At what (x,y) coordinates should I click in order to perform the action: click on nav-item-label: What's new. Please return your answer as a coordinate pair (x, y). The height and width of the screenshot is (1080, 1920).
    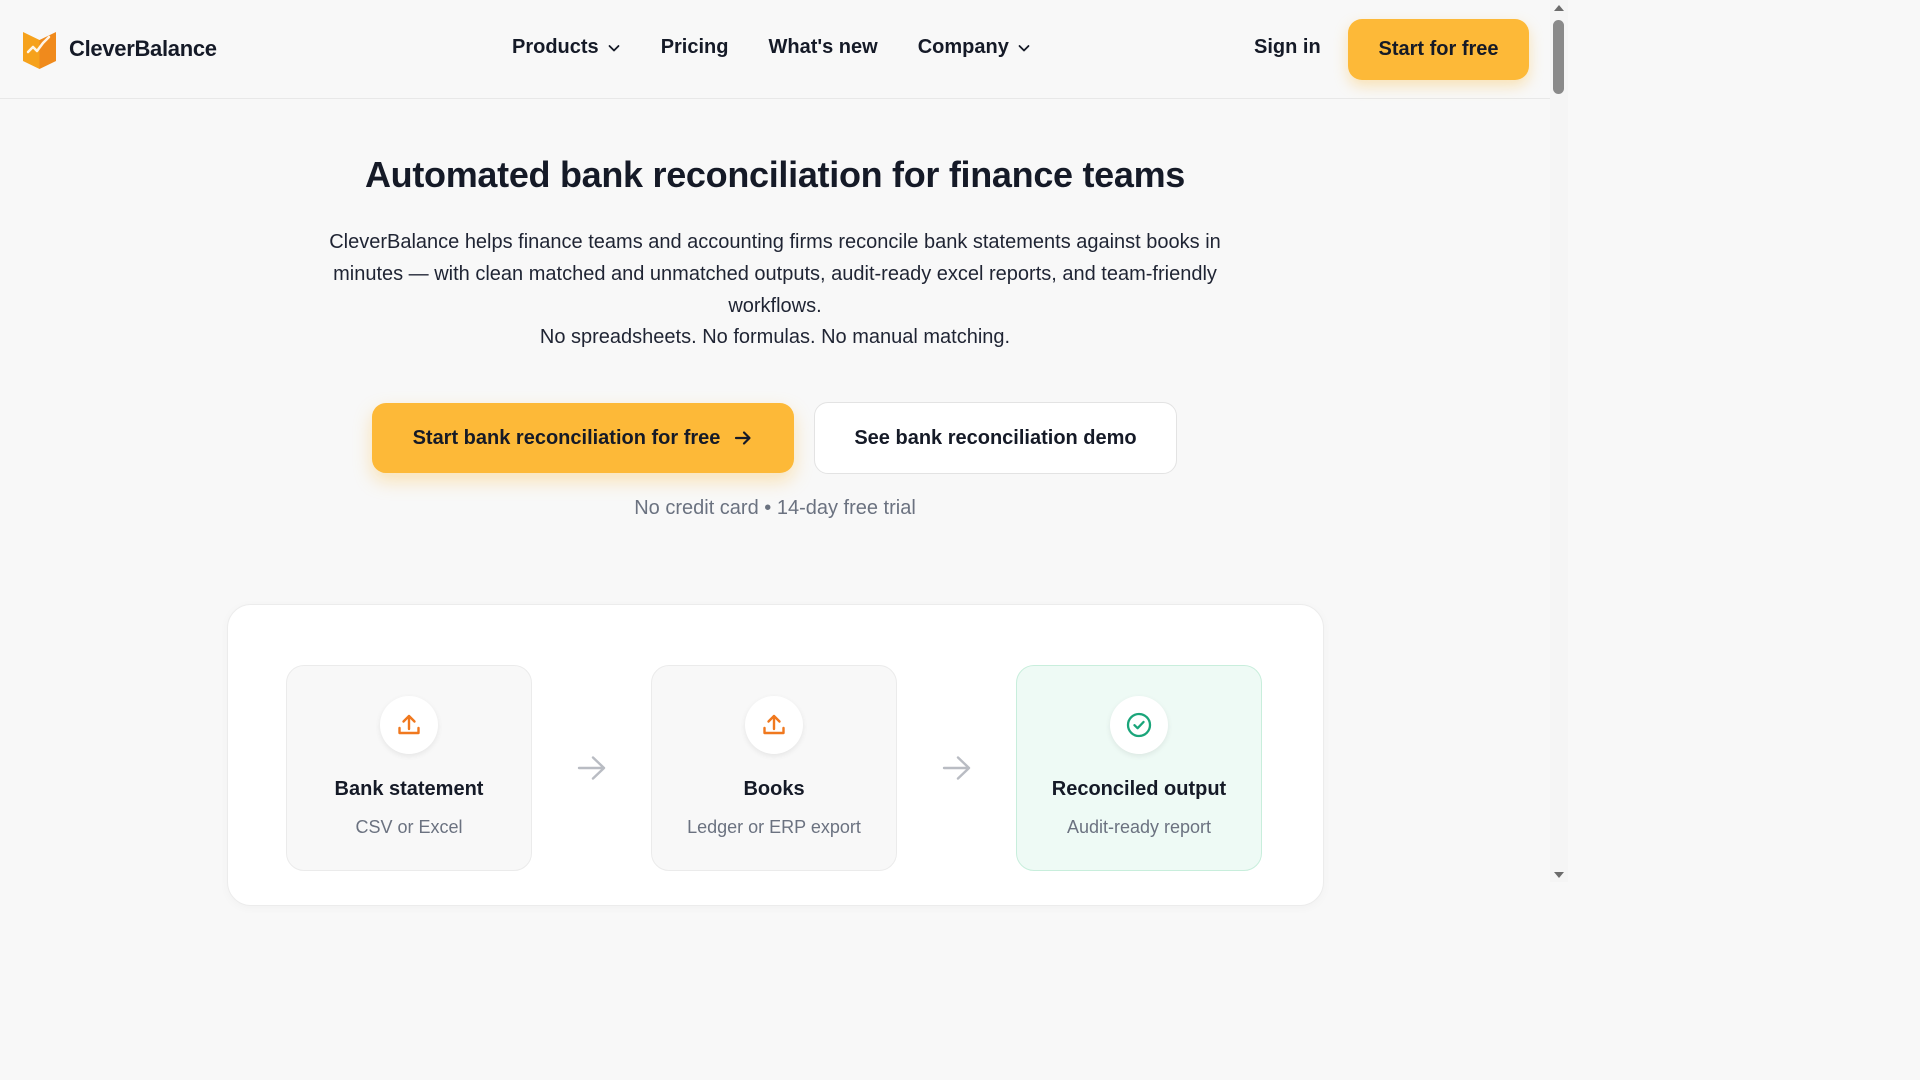
    Looking at the image, I should click on (823, 47).